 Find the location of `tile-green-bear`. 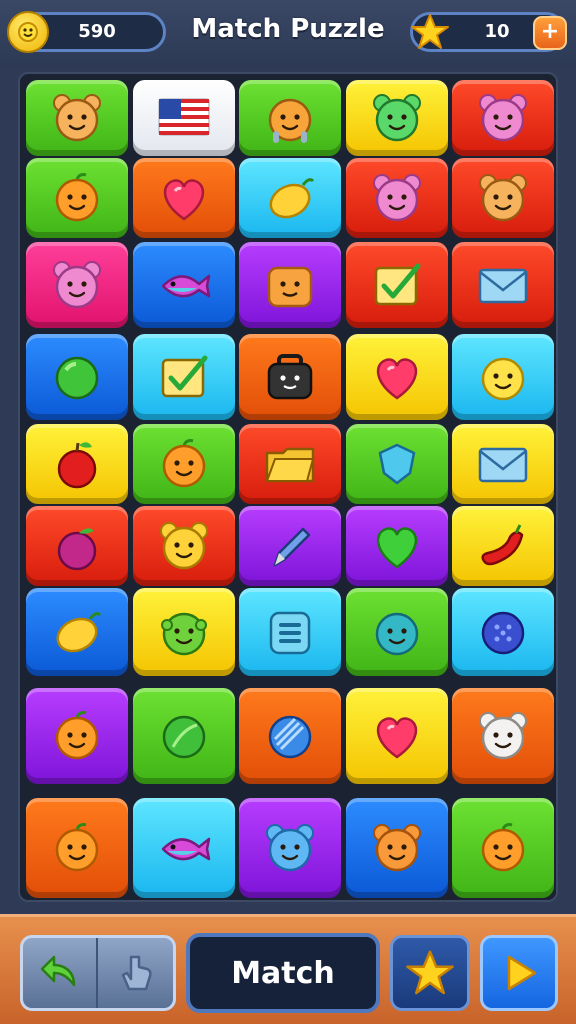

tile-green-bear is located at coordinates (396, 118).